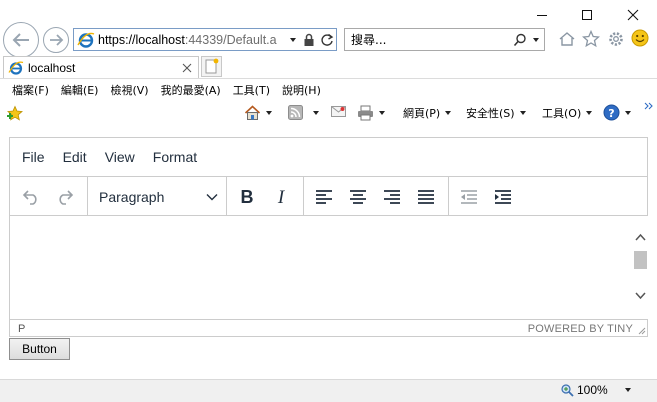  I want to click on zoom-dropdown-icon, so click(627, 390).